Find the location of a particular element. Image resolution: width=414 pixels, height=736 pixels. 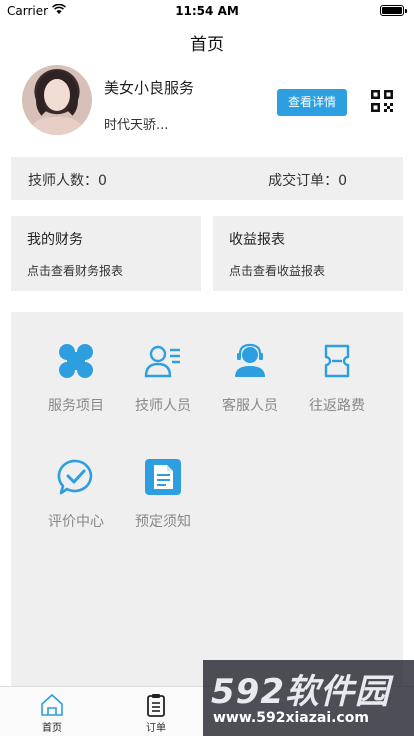

review-icon is located at coordinates (75, 477).